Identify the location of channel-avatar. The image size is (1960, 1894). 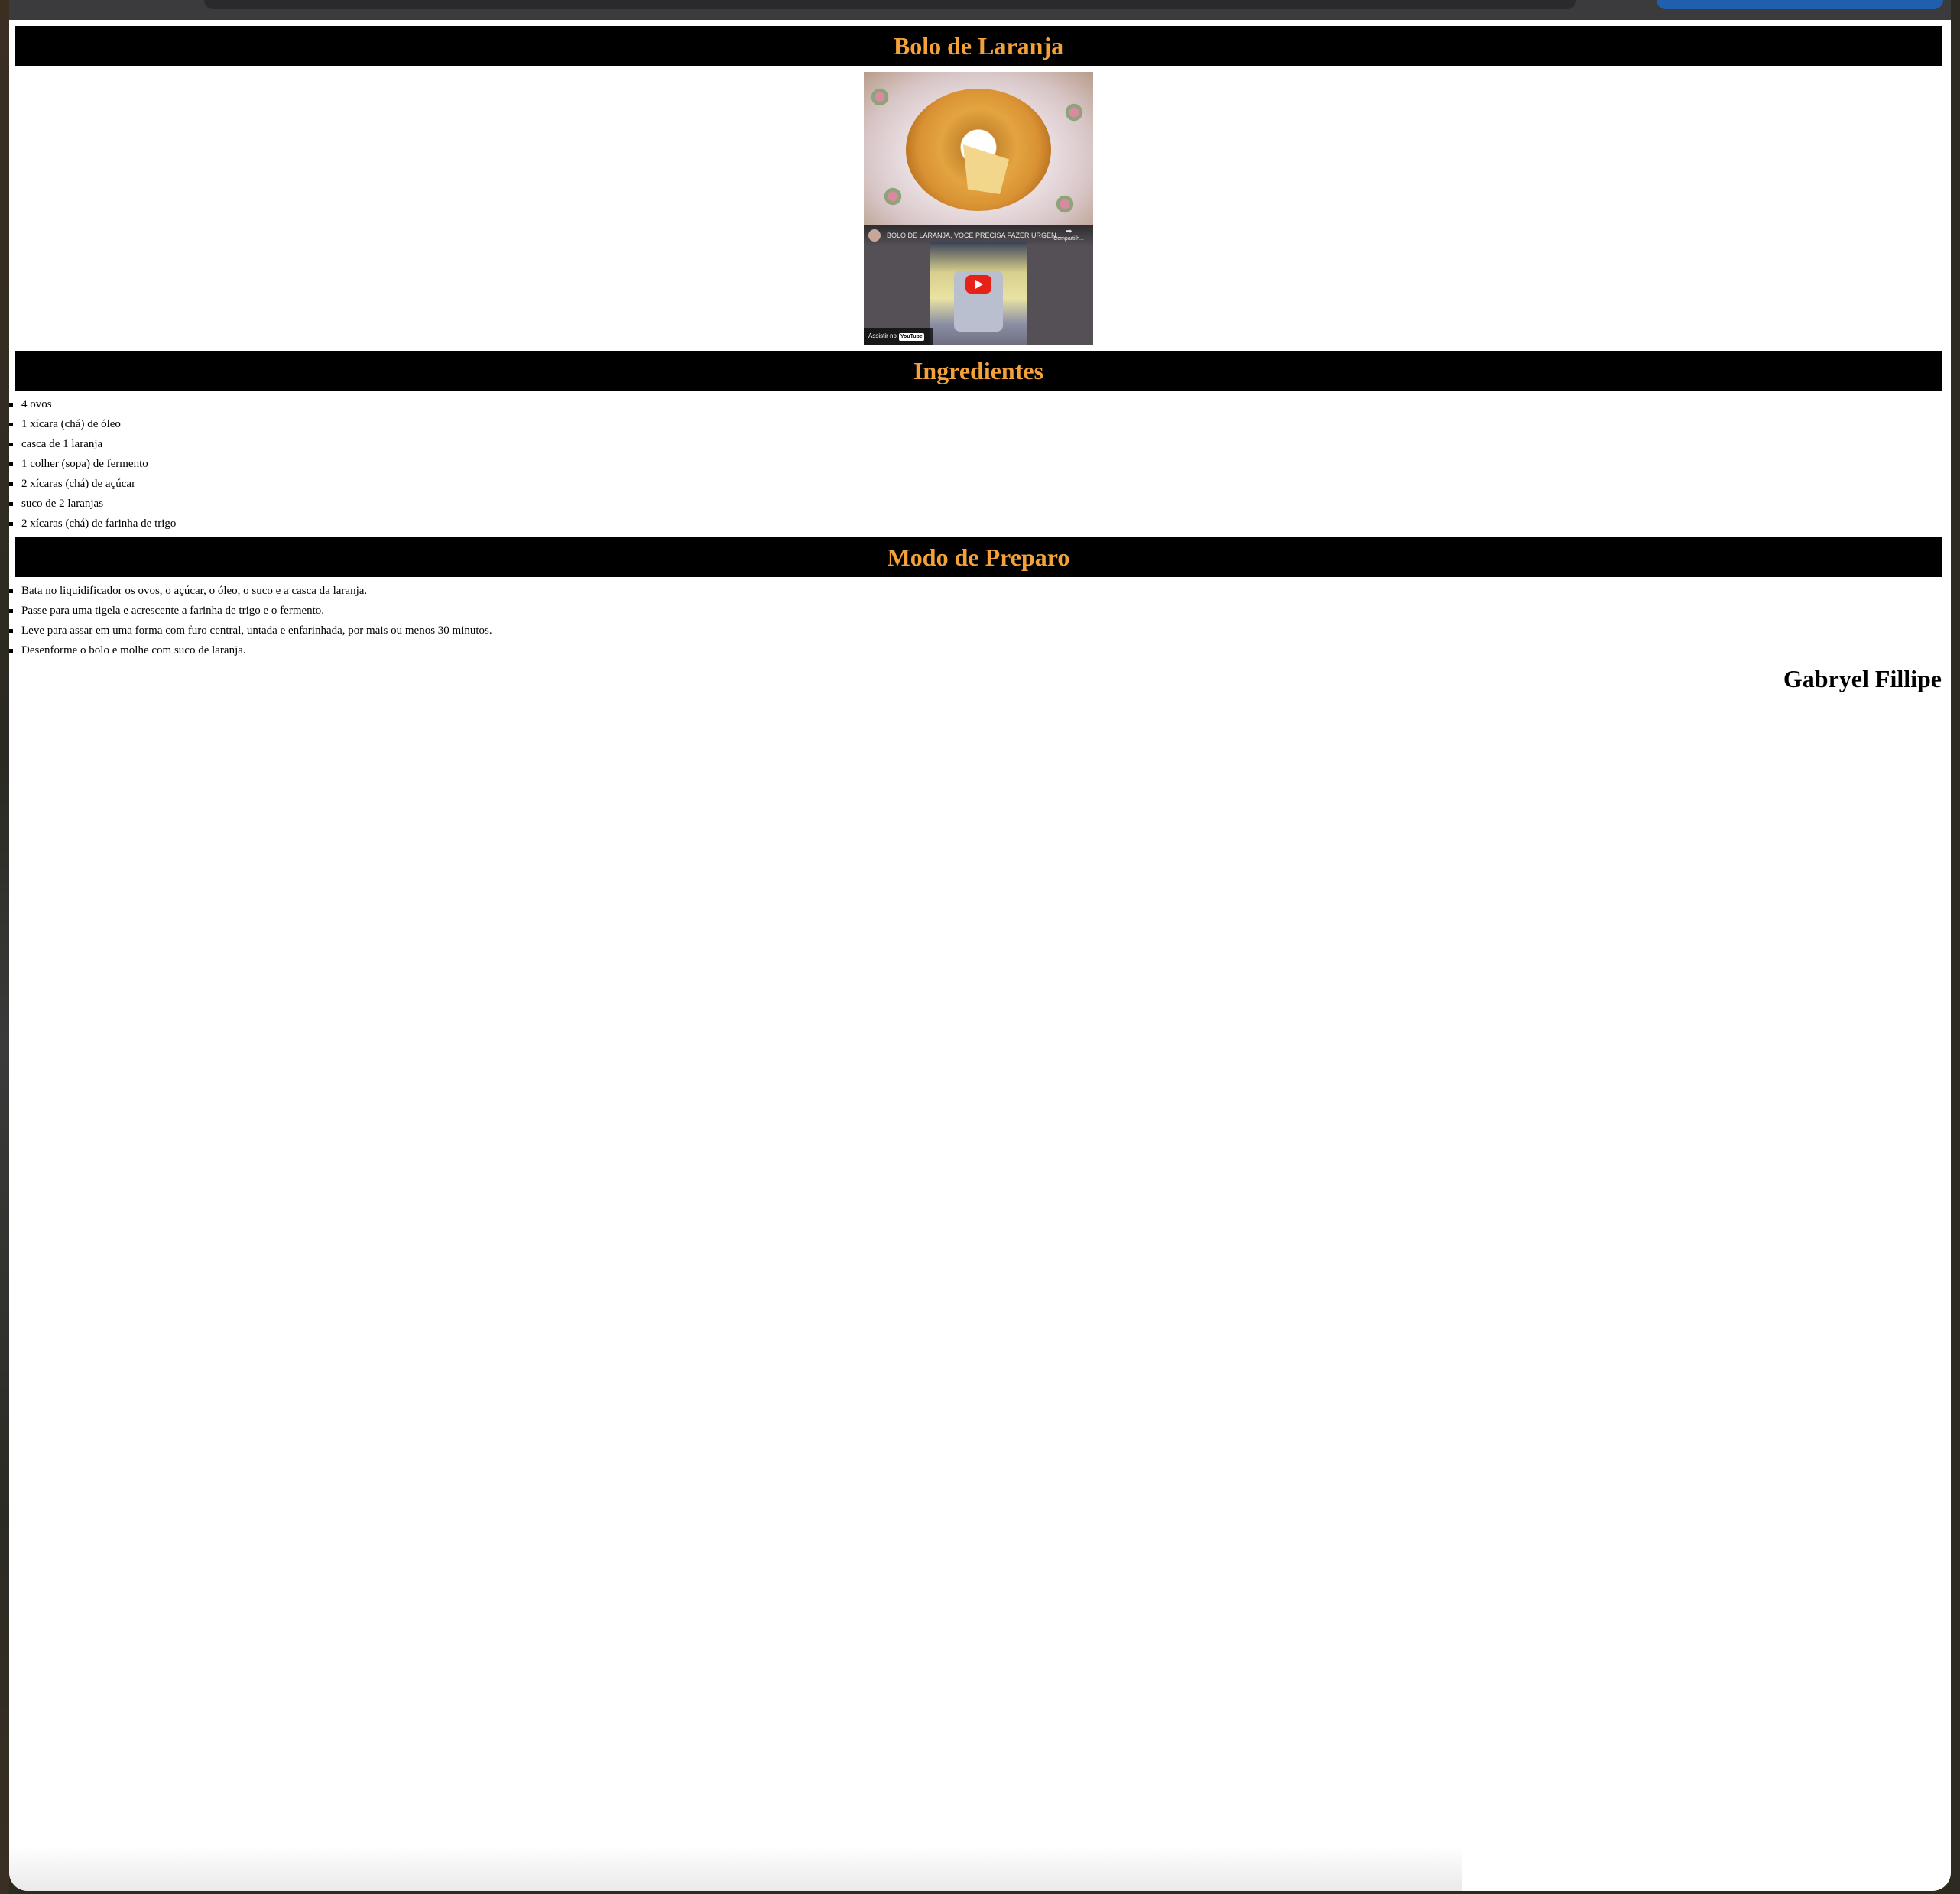
(874, 235).